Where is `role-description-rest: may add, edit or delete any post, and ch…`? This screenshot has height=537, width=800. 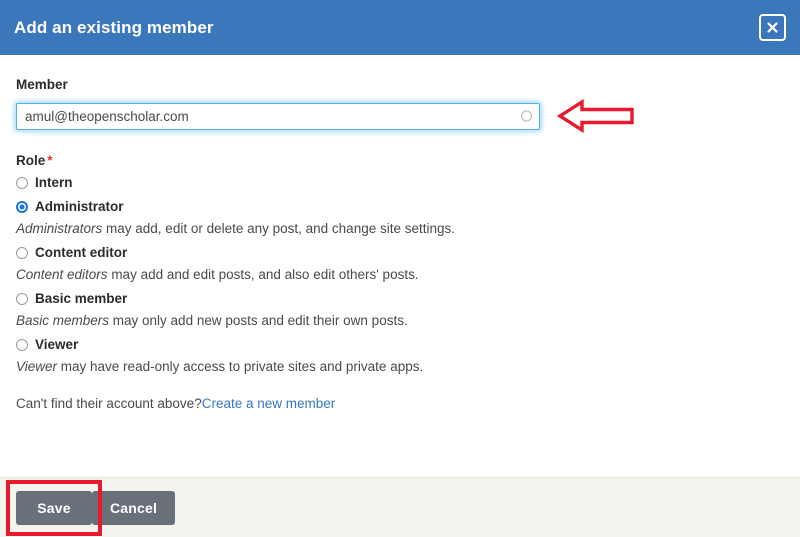
role-description-rest: may add, edit or delete any post, and ch… is located at coordinates (279, 228).